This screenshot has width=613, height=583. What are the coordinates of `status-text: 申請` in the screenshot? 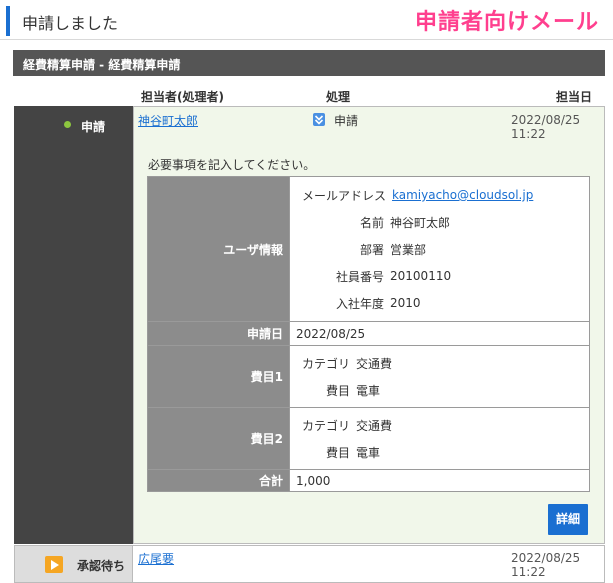 It's located at (93, 127).